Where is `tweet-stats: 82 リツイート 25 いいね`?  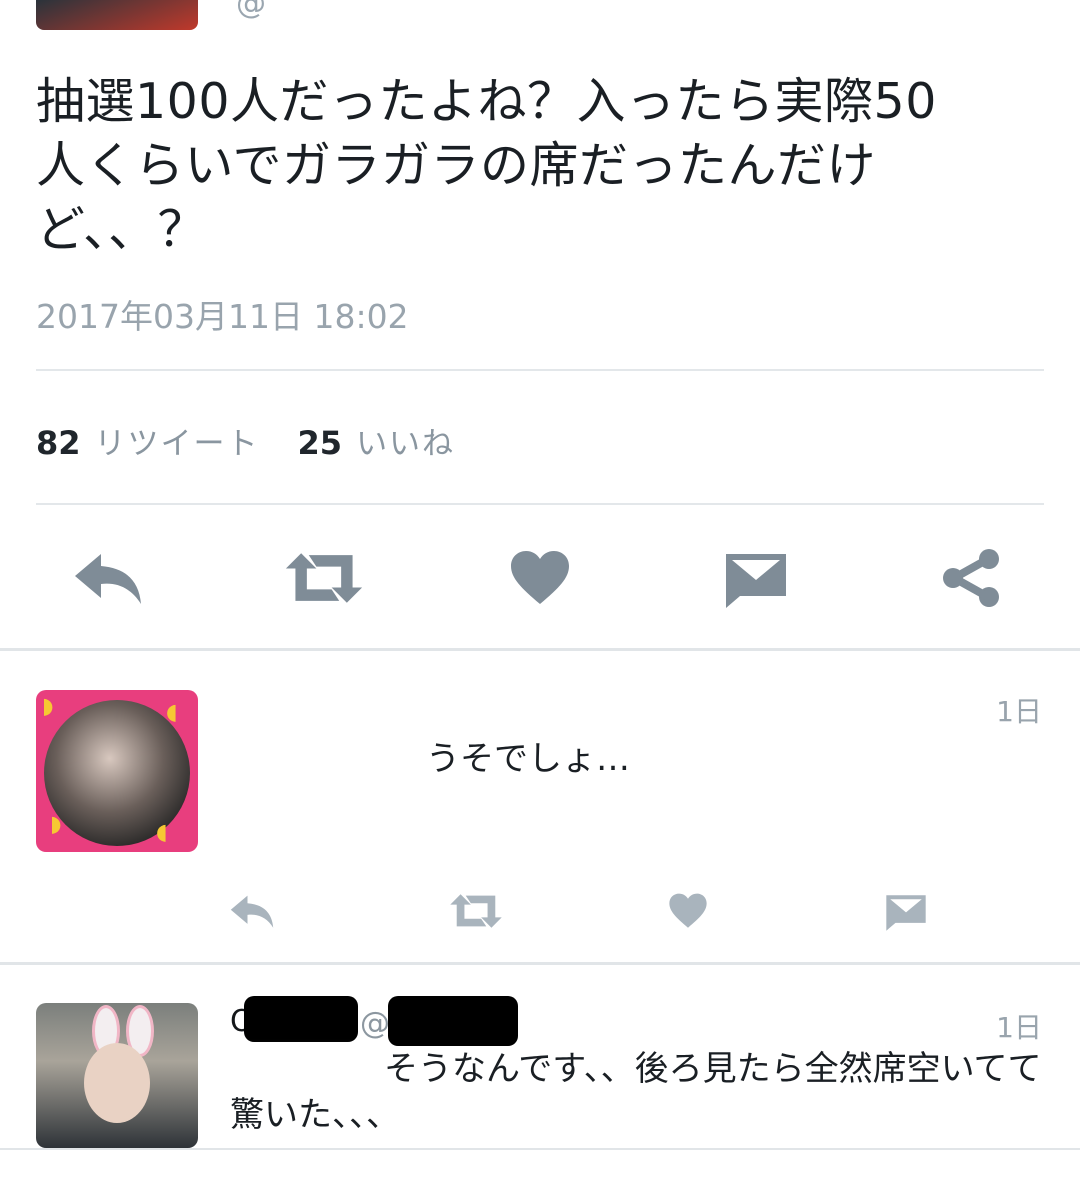
tweet-stats: 82 リツイート 25 いいね is located at coordinates (264, 440).